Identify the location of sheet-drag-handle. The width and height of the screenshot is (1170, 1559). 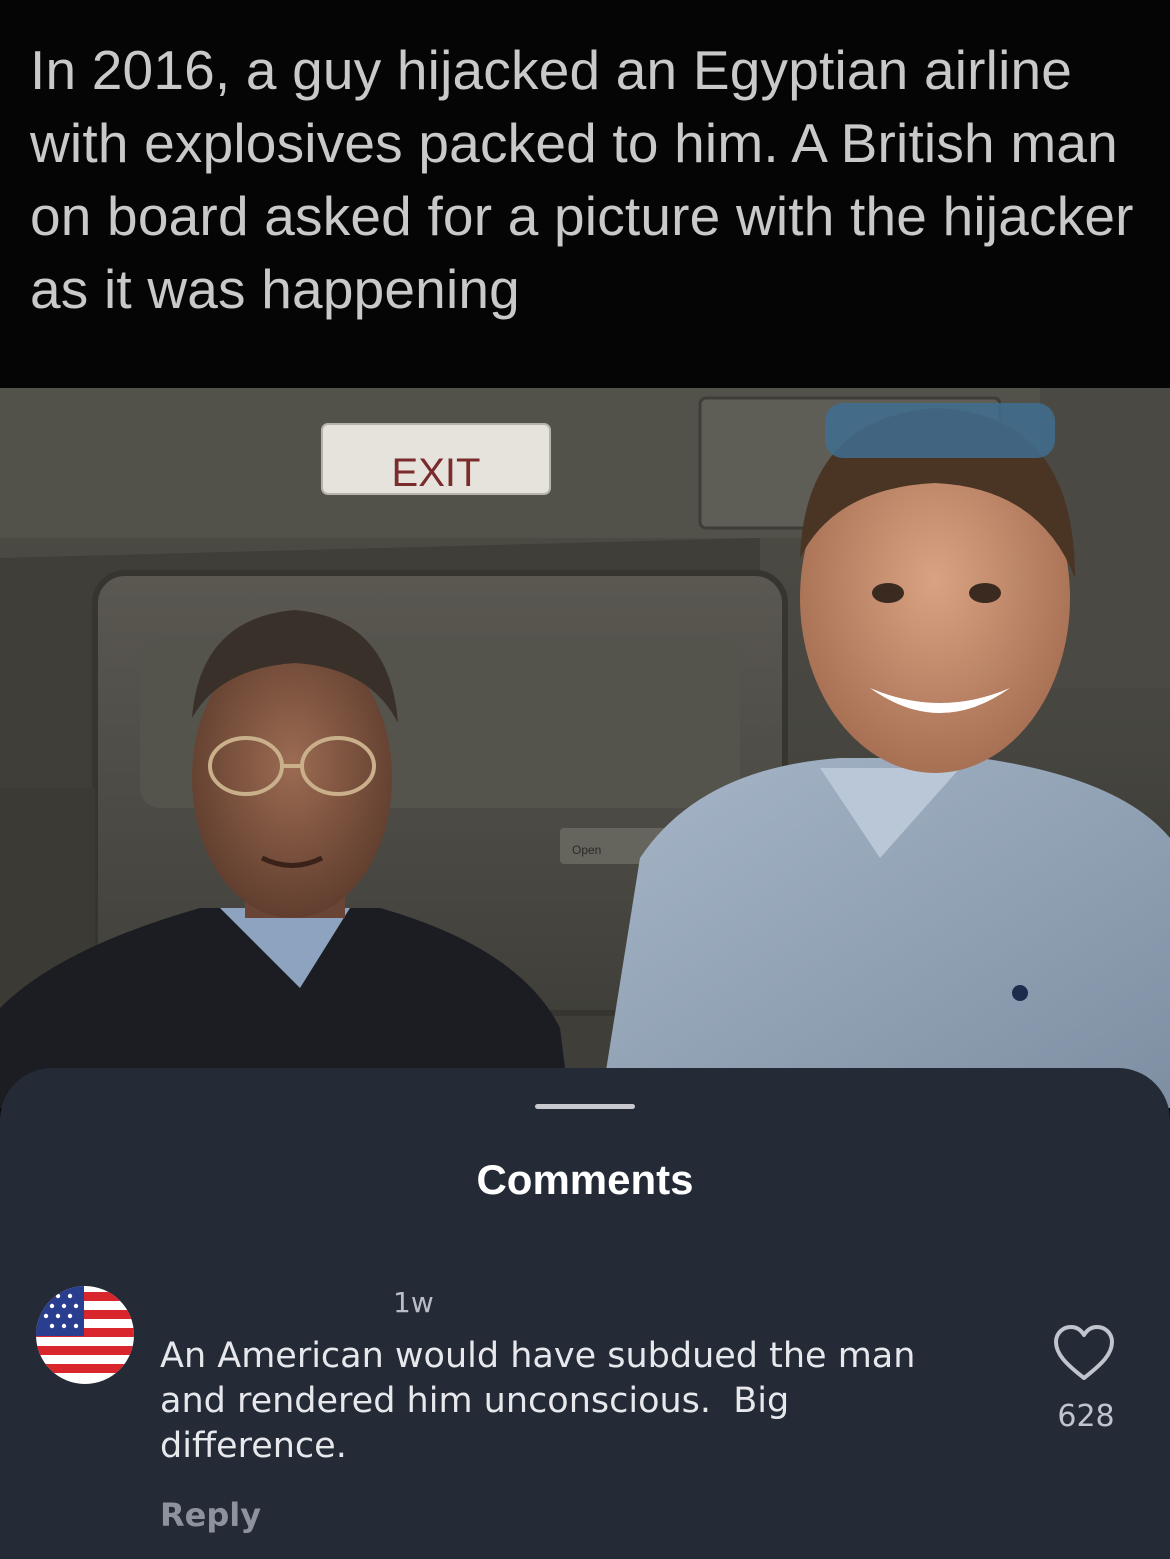
(585, 1106).